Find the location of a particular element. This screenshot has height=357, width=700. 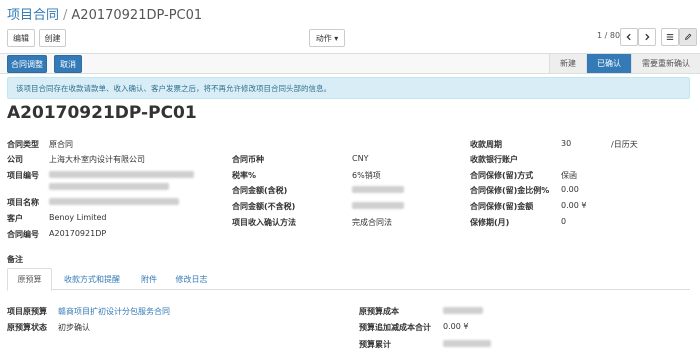

project-no-redacted is located at coordinates (121, 174).